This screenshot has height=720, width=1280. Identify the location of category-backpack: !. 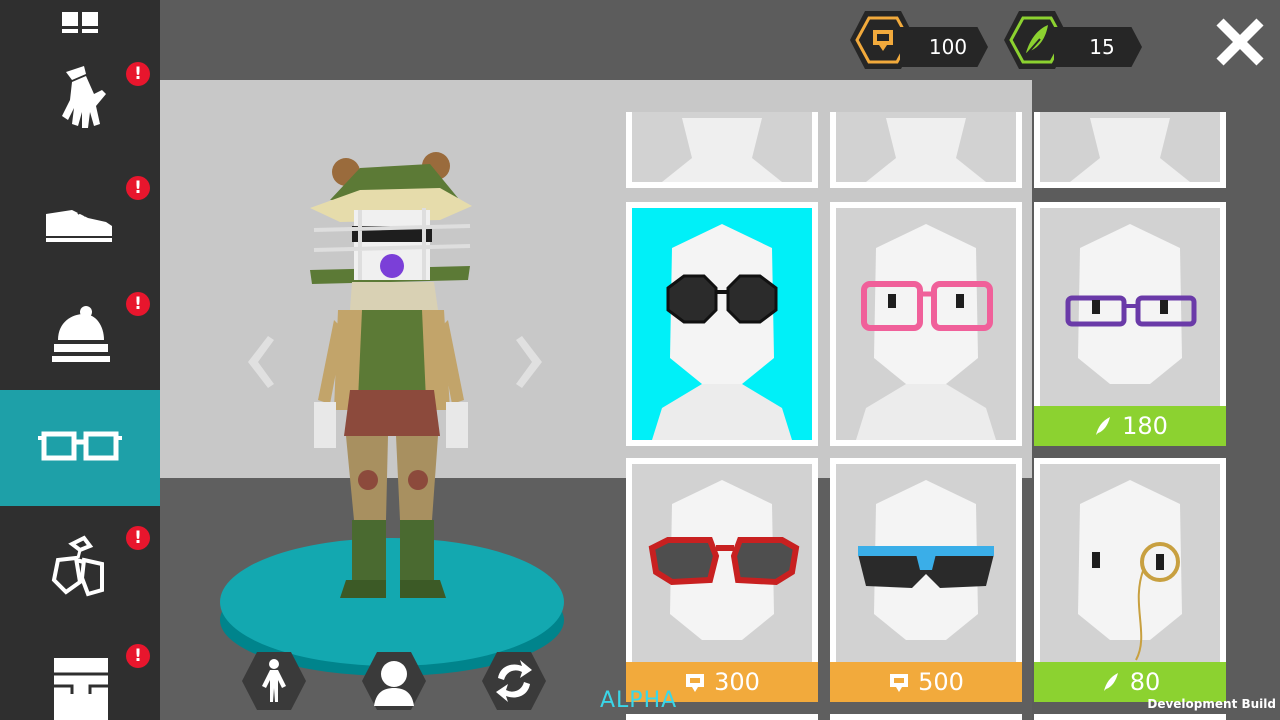
(80, 671).